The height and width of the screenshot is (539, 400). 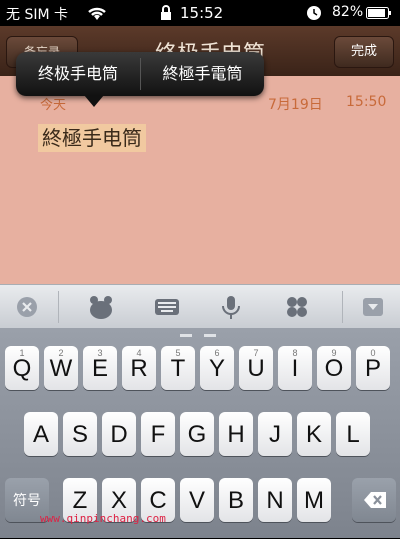 What do you see at coordinates (158, 434) in the screenshot?
I see `key-f: F` at bounding box center [158, 434].